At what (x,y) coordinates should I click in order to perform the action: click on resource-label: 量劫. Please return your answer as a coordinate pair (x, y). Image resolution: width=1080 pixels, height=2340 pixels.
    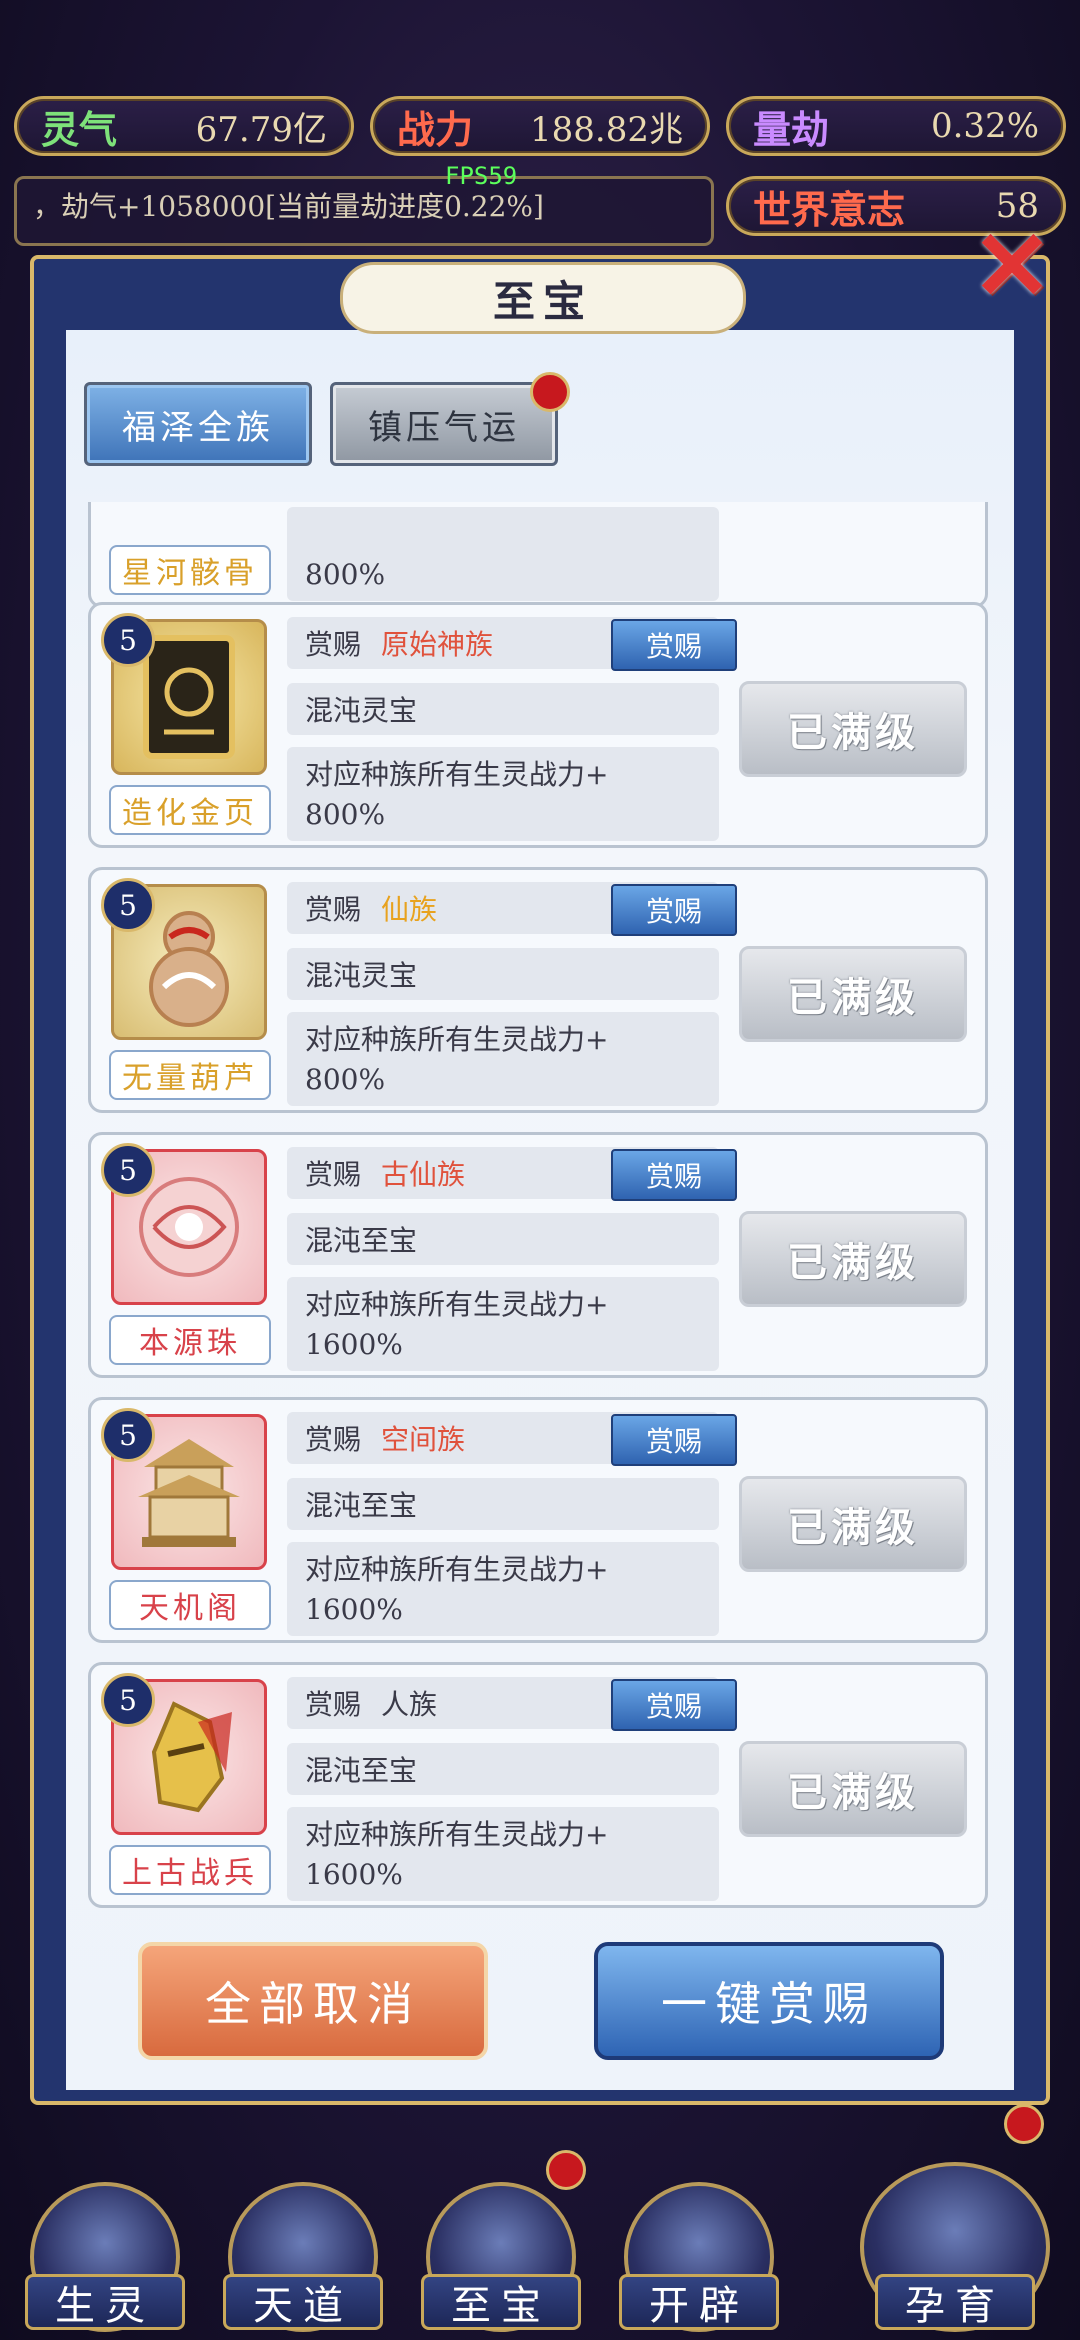
    Looking at the image, I should click on (791, 129).